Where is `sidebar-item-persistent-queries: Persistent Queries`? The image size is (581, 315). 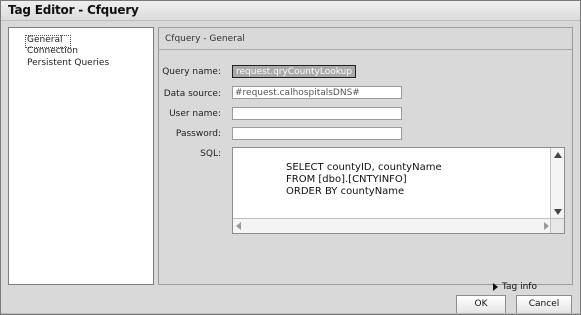
sidebar-item-persistent-queries: Persistent Queries is located at coordinates (68, 63).